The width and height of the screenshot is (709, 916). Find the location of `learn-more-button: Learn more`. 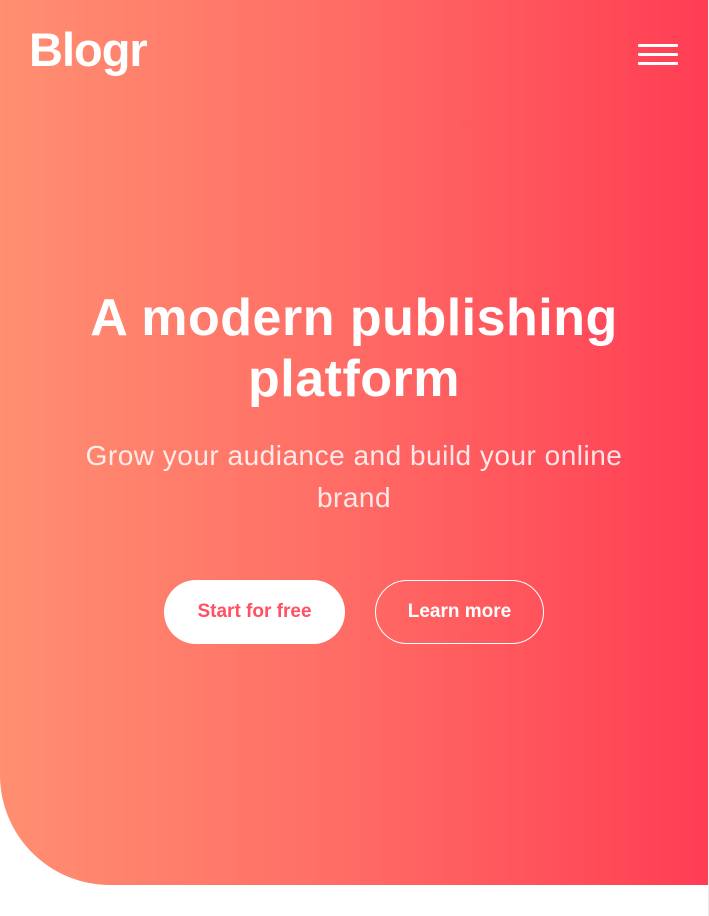

learn-more-button: Learn more is located at coordinates (459, 612).